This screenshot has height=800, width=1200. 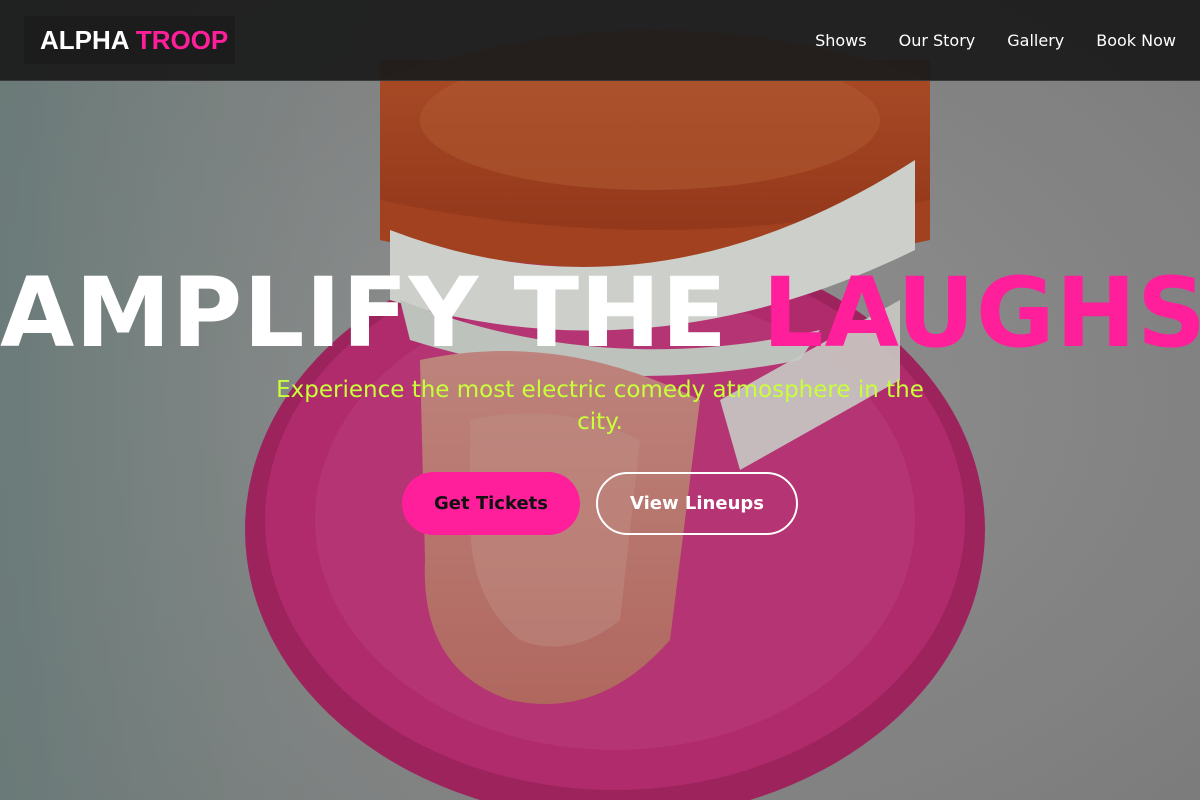 I want to click on nav-link-shows: Shows, so click(x=841, y=40).